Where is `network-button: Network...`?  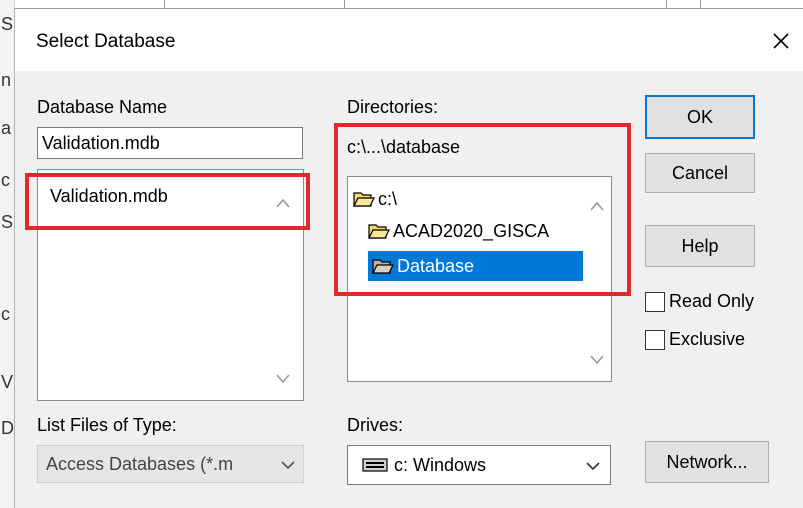
network-button: Network... is located at coordinates (707, 462).